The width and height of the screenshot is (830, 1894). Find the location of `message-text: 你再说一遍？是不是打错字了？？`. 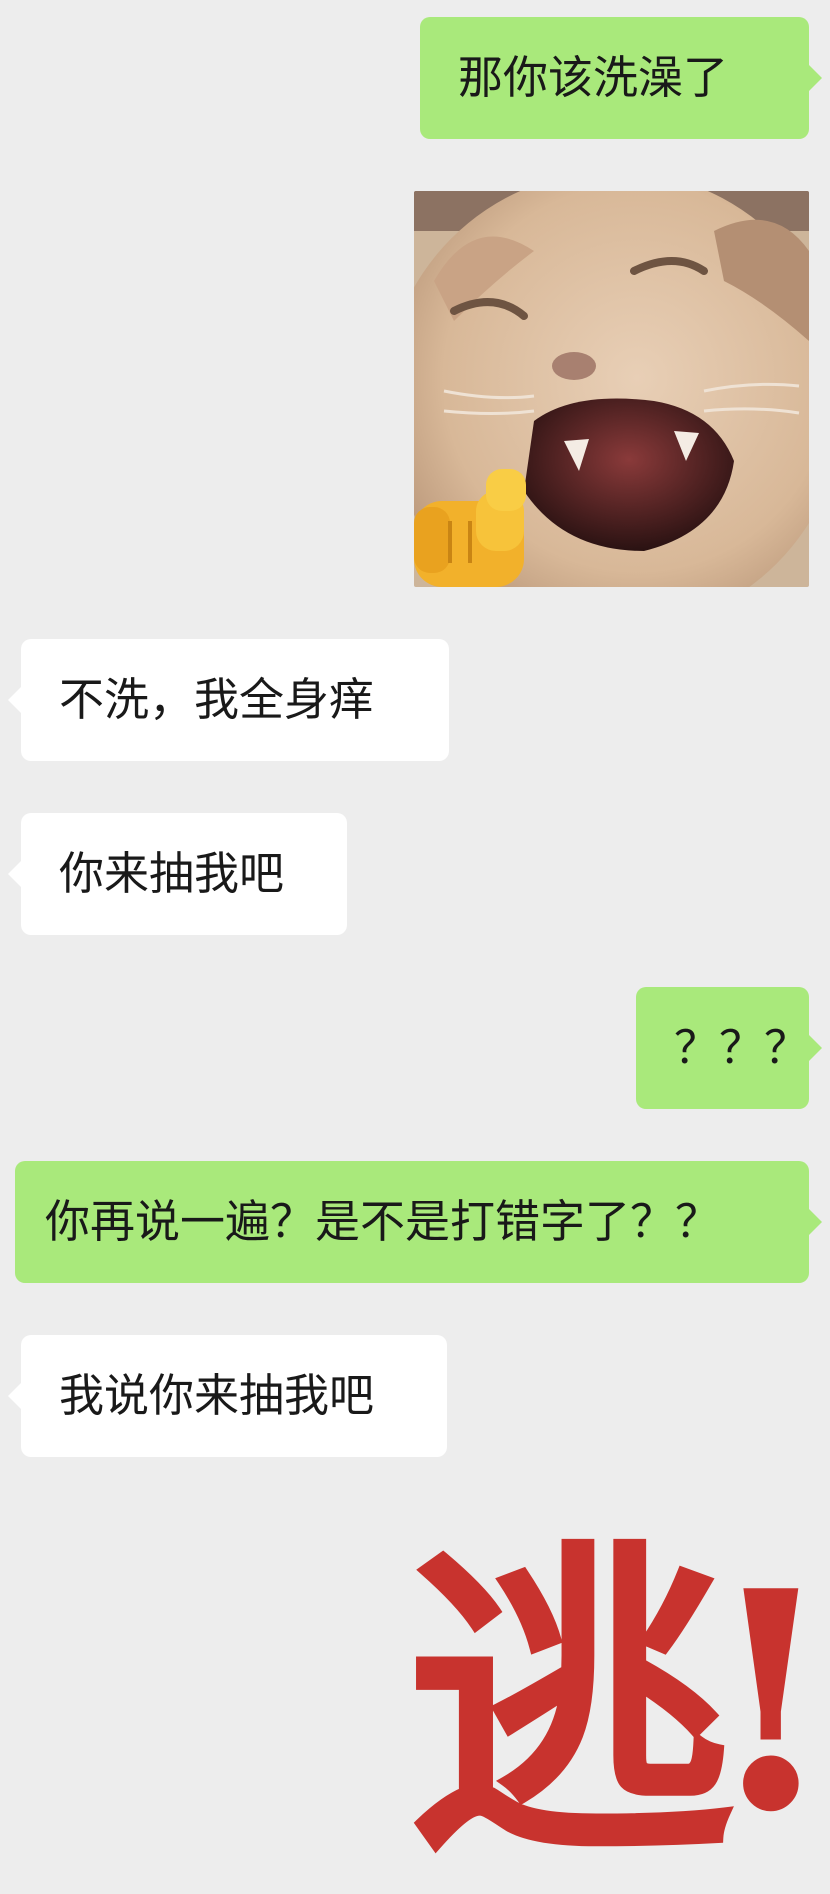

message-text: 你再说一遍？是不是打错字了？？ is located at coordinates (383, 1221).